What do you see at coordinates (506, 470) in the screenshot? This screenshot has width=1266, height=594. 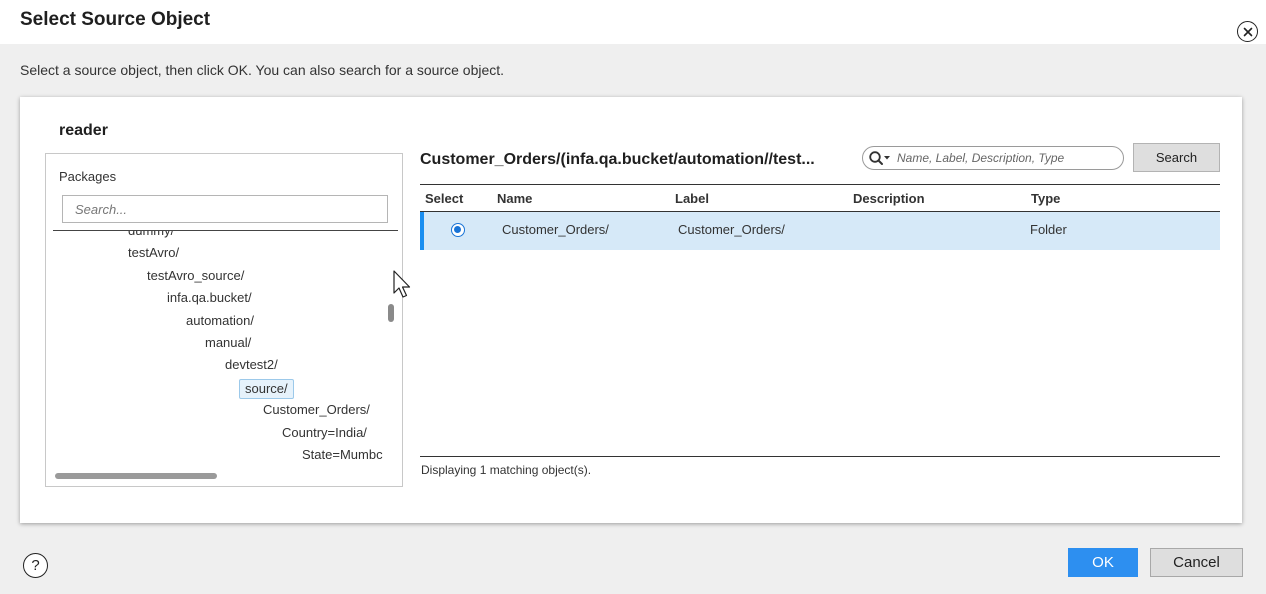 I see `result-count-status: Displaying 1 matching object(s).` at bounding box center [506, 470].